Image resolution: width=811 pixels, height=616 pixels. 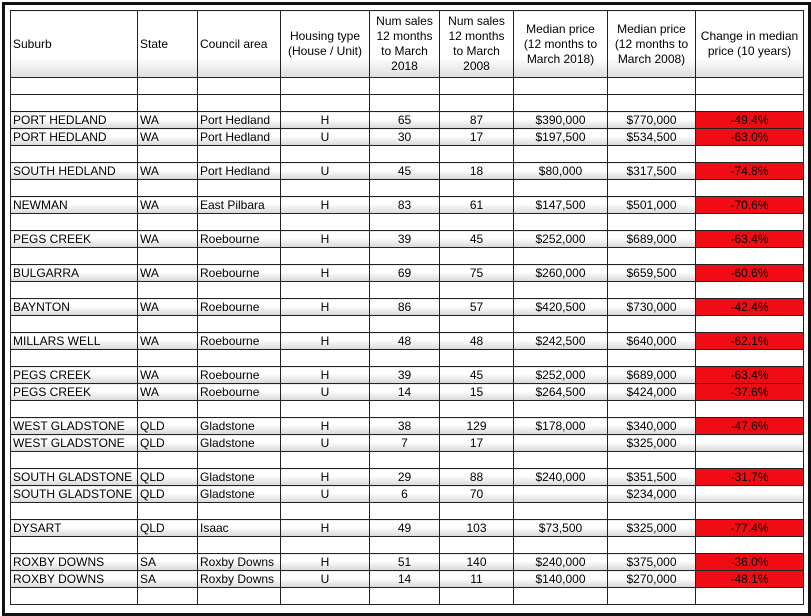 I want to click on change-cell: -42.4%, so click(x=749, y=307).